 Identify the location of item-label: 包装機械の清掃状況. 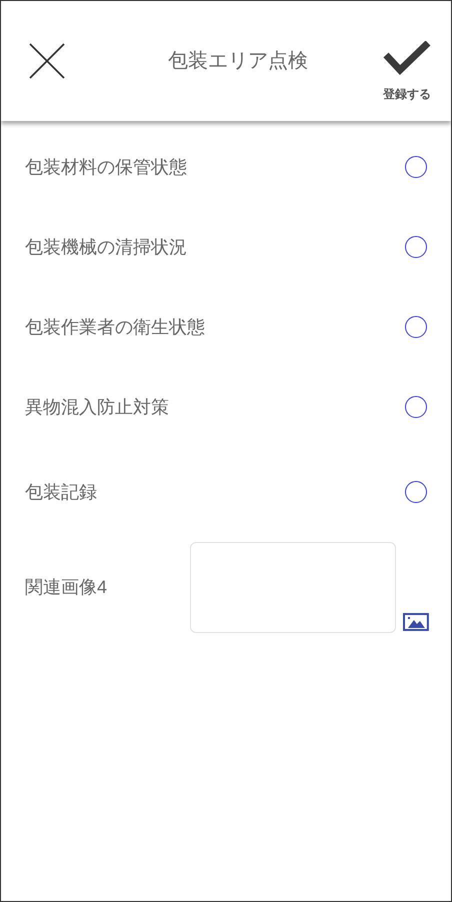
(106, 247).